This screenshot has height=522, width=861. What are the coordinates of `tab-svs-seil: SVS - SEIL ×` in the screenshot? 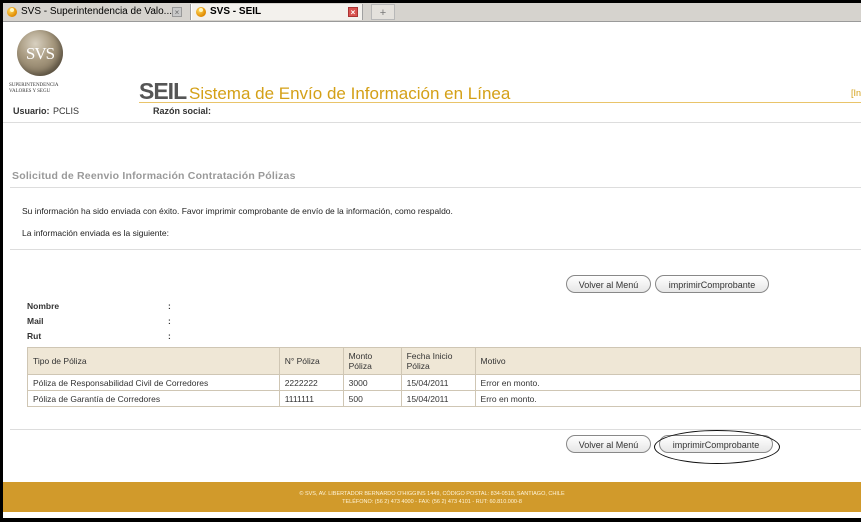 It's located at (277, 12).